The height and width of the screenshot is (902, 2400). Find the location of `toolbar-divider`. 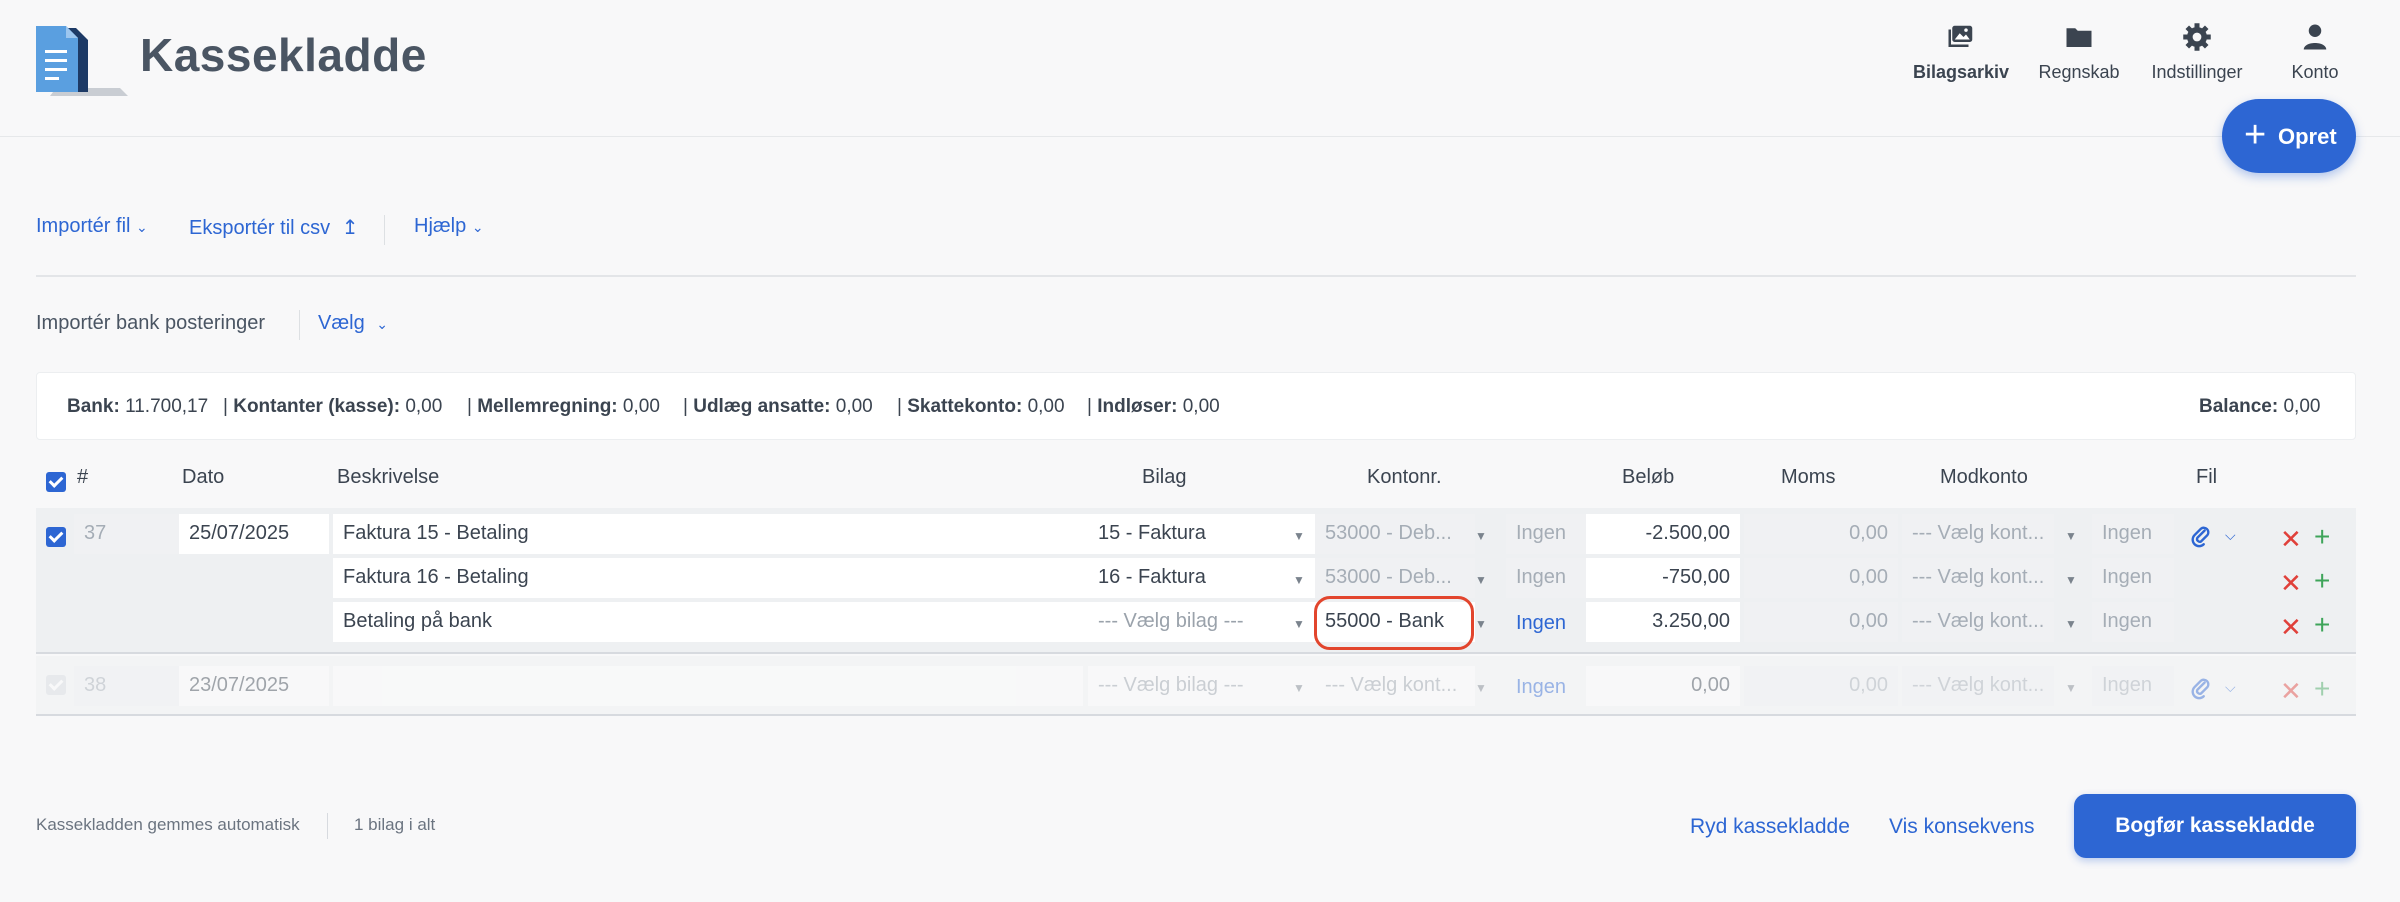

toolbar-divider is located at coordinates (384, 230).